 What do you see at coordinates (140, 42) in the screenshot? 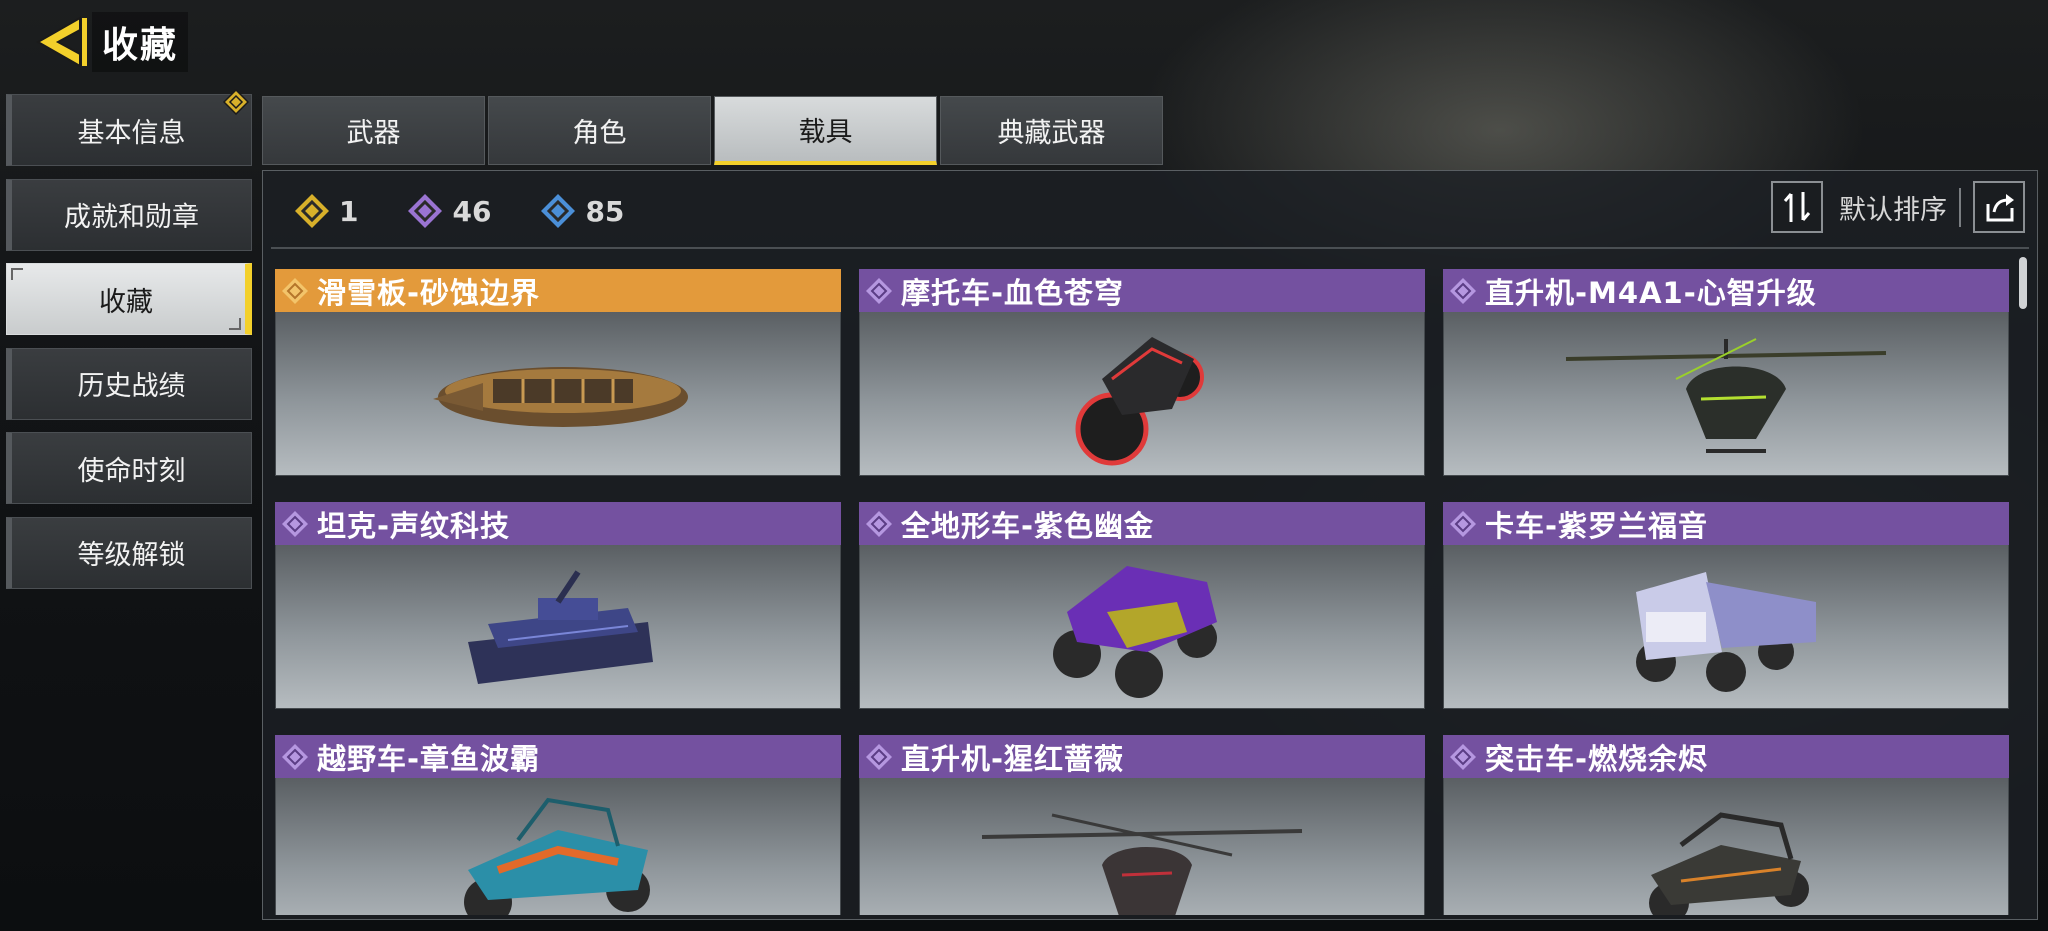
I see `page-title: 收藏` at bounding box center [140, 42].